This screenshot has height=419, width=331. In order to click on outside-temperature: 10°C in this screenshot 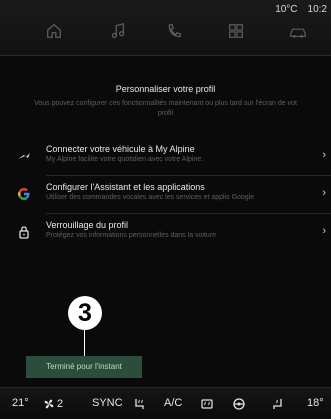, I will do `click(286, 9)`.